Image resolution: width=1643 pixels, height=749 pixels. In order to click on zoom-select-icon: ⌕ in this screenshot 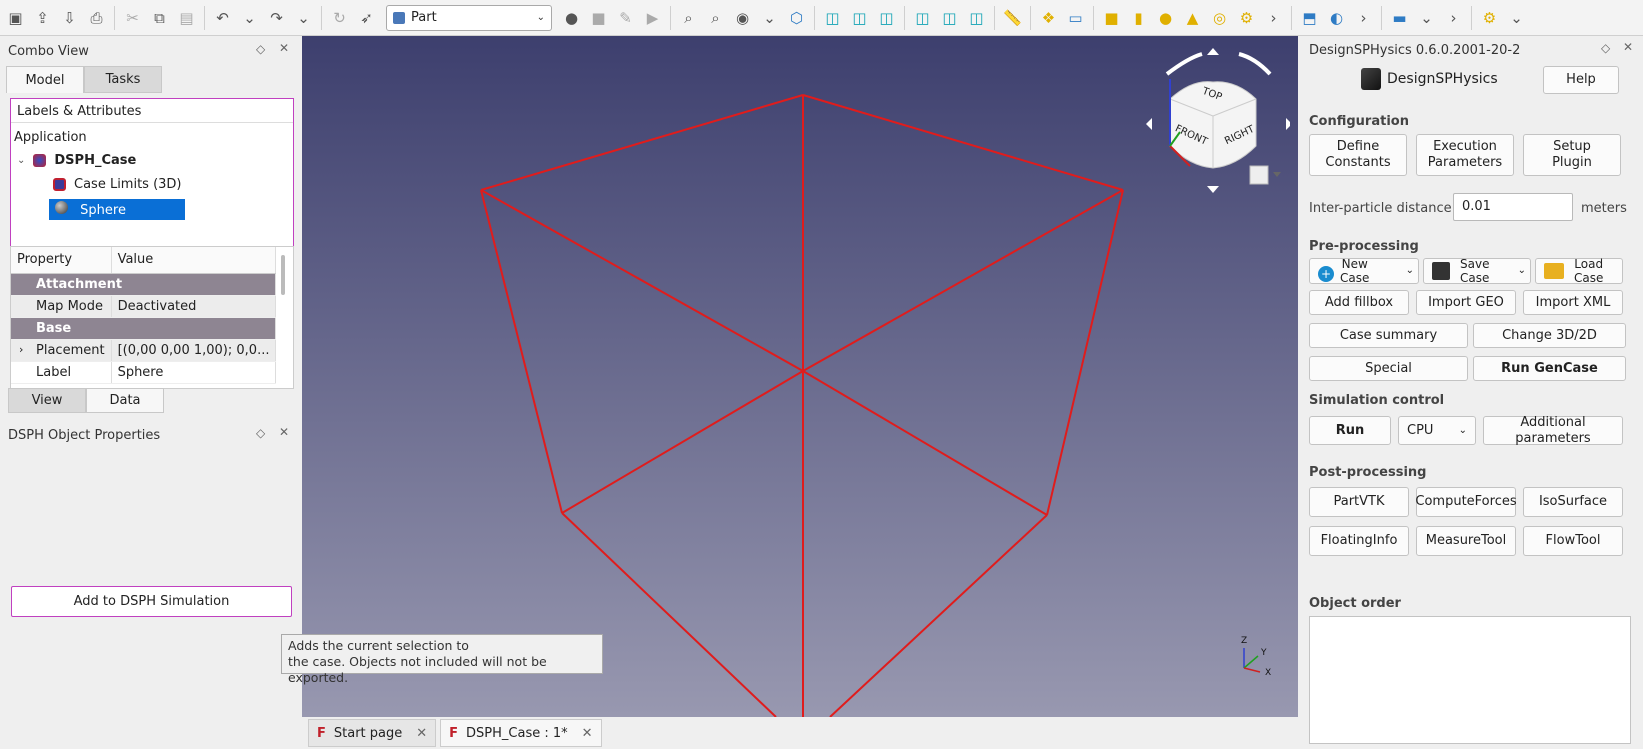, I will do `click(715, 17)`.